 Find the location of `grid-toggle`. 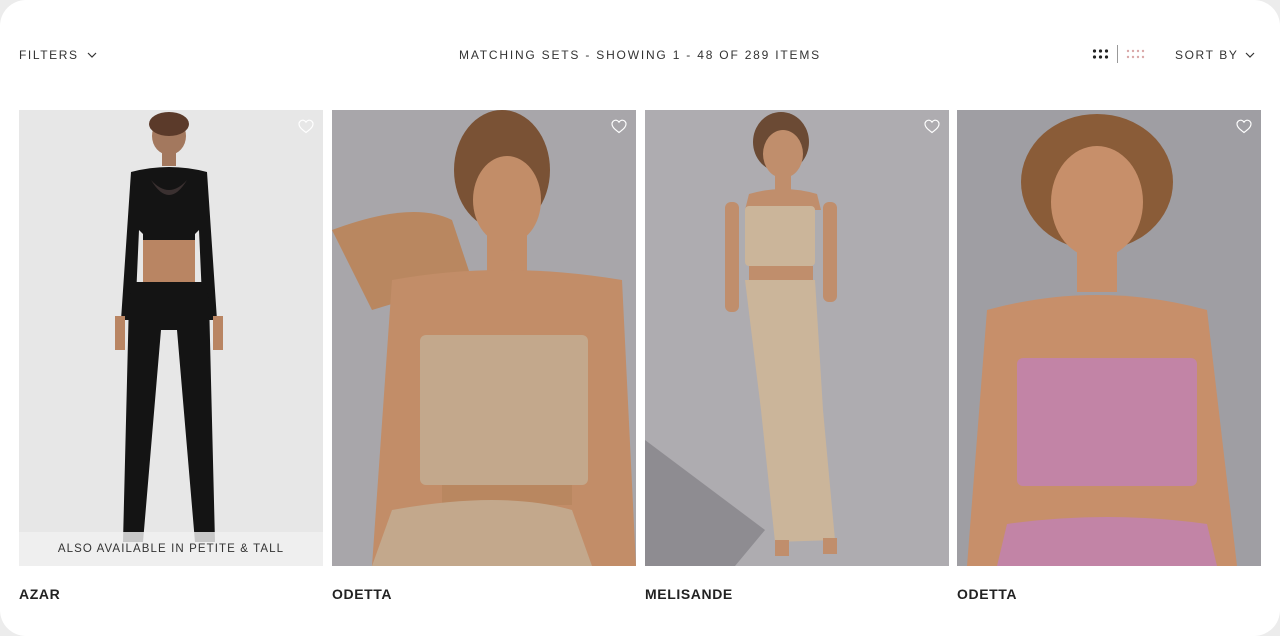

grid-toggle is located at coordinates (1120, 54).